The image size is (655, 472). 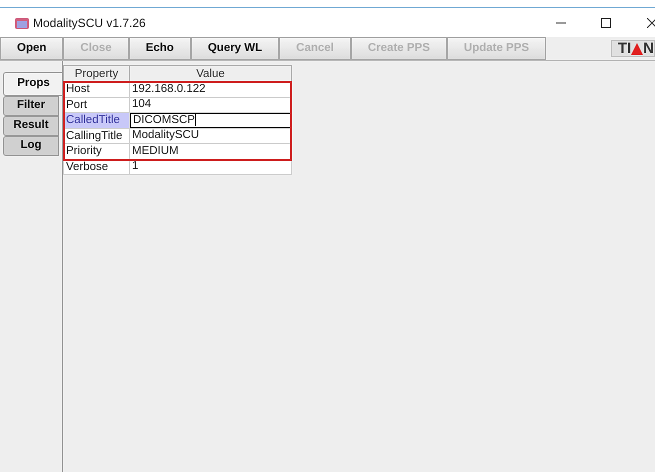 What do you see at coordinates (651, 23) in the screenshot?
I see `close-icon` at bounding box center [651, 23].